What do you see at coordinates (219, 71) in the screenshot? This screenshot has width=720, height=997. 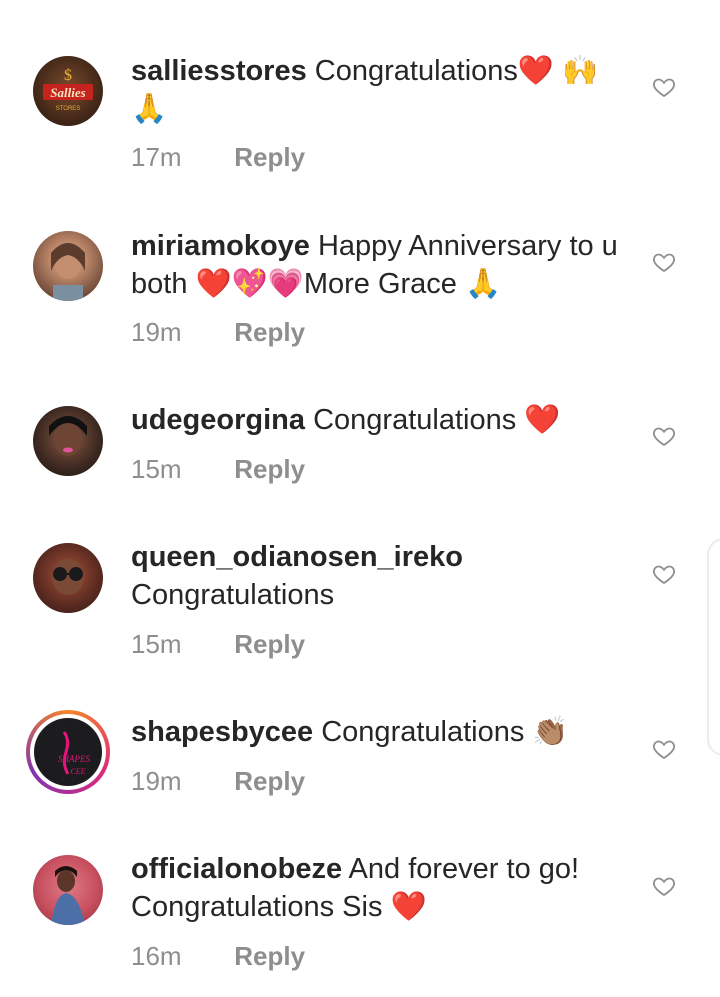 I see `comment-username: salliesstores` at bounding box center [219, 71].